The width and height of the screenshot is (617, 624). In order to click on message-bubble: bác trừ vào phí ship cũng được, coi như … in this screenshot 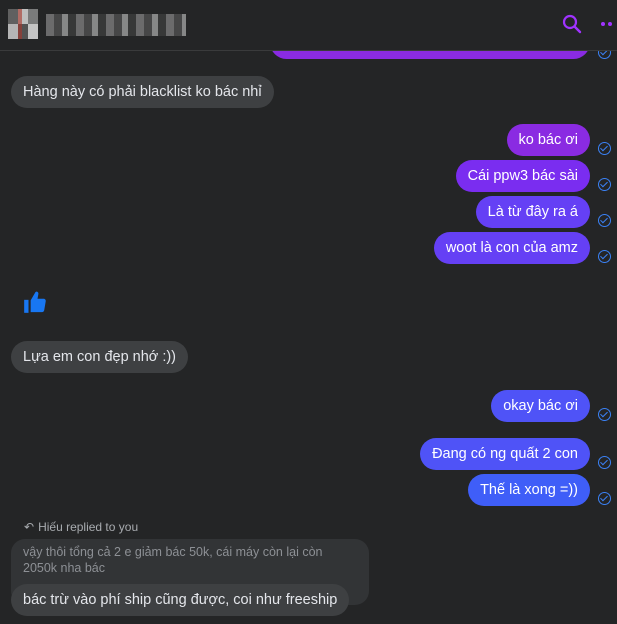, I will do `click(180, 600)`.